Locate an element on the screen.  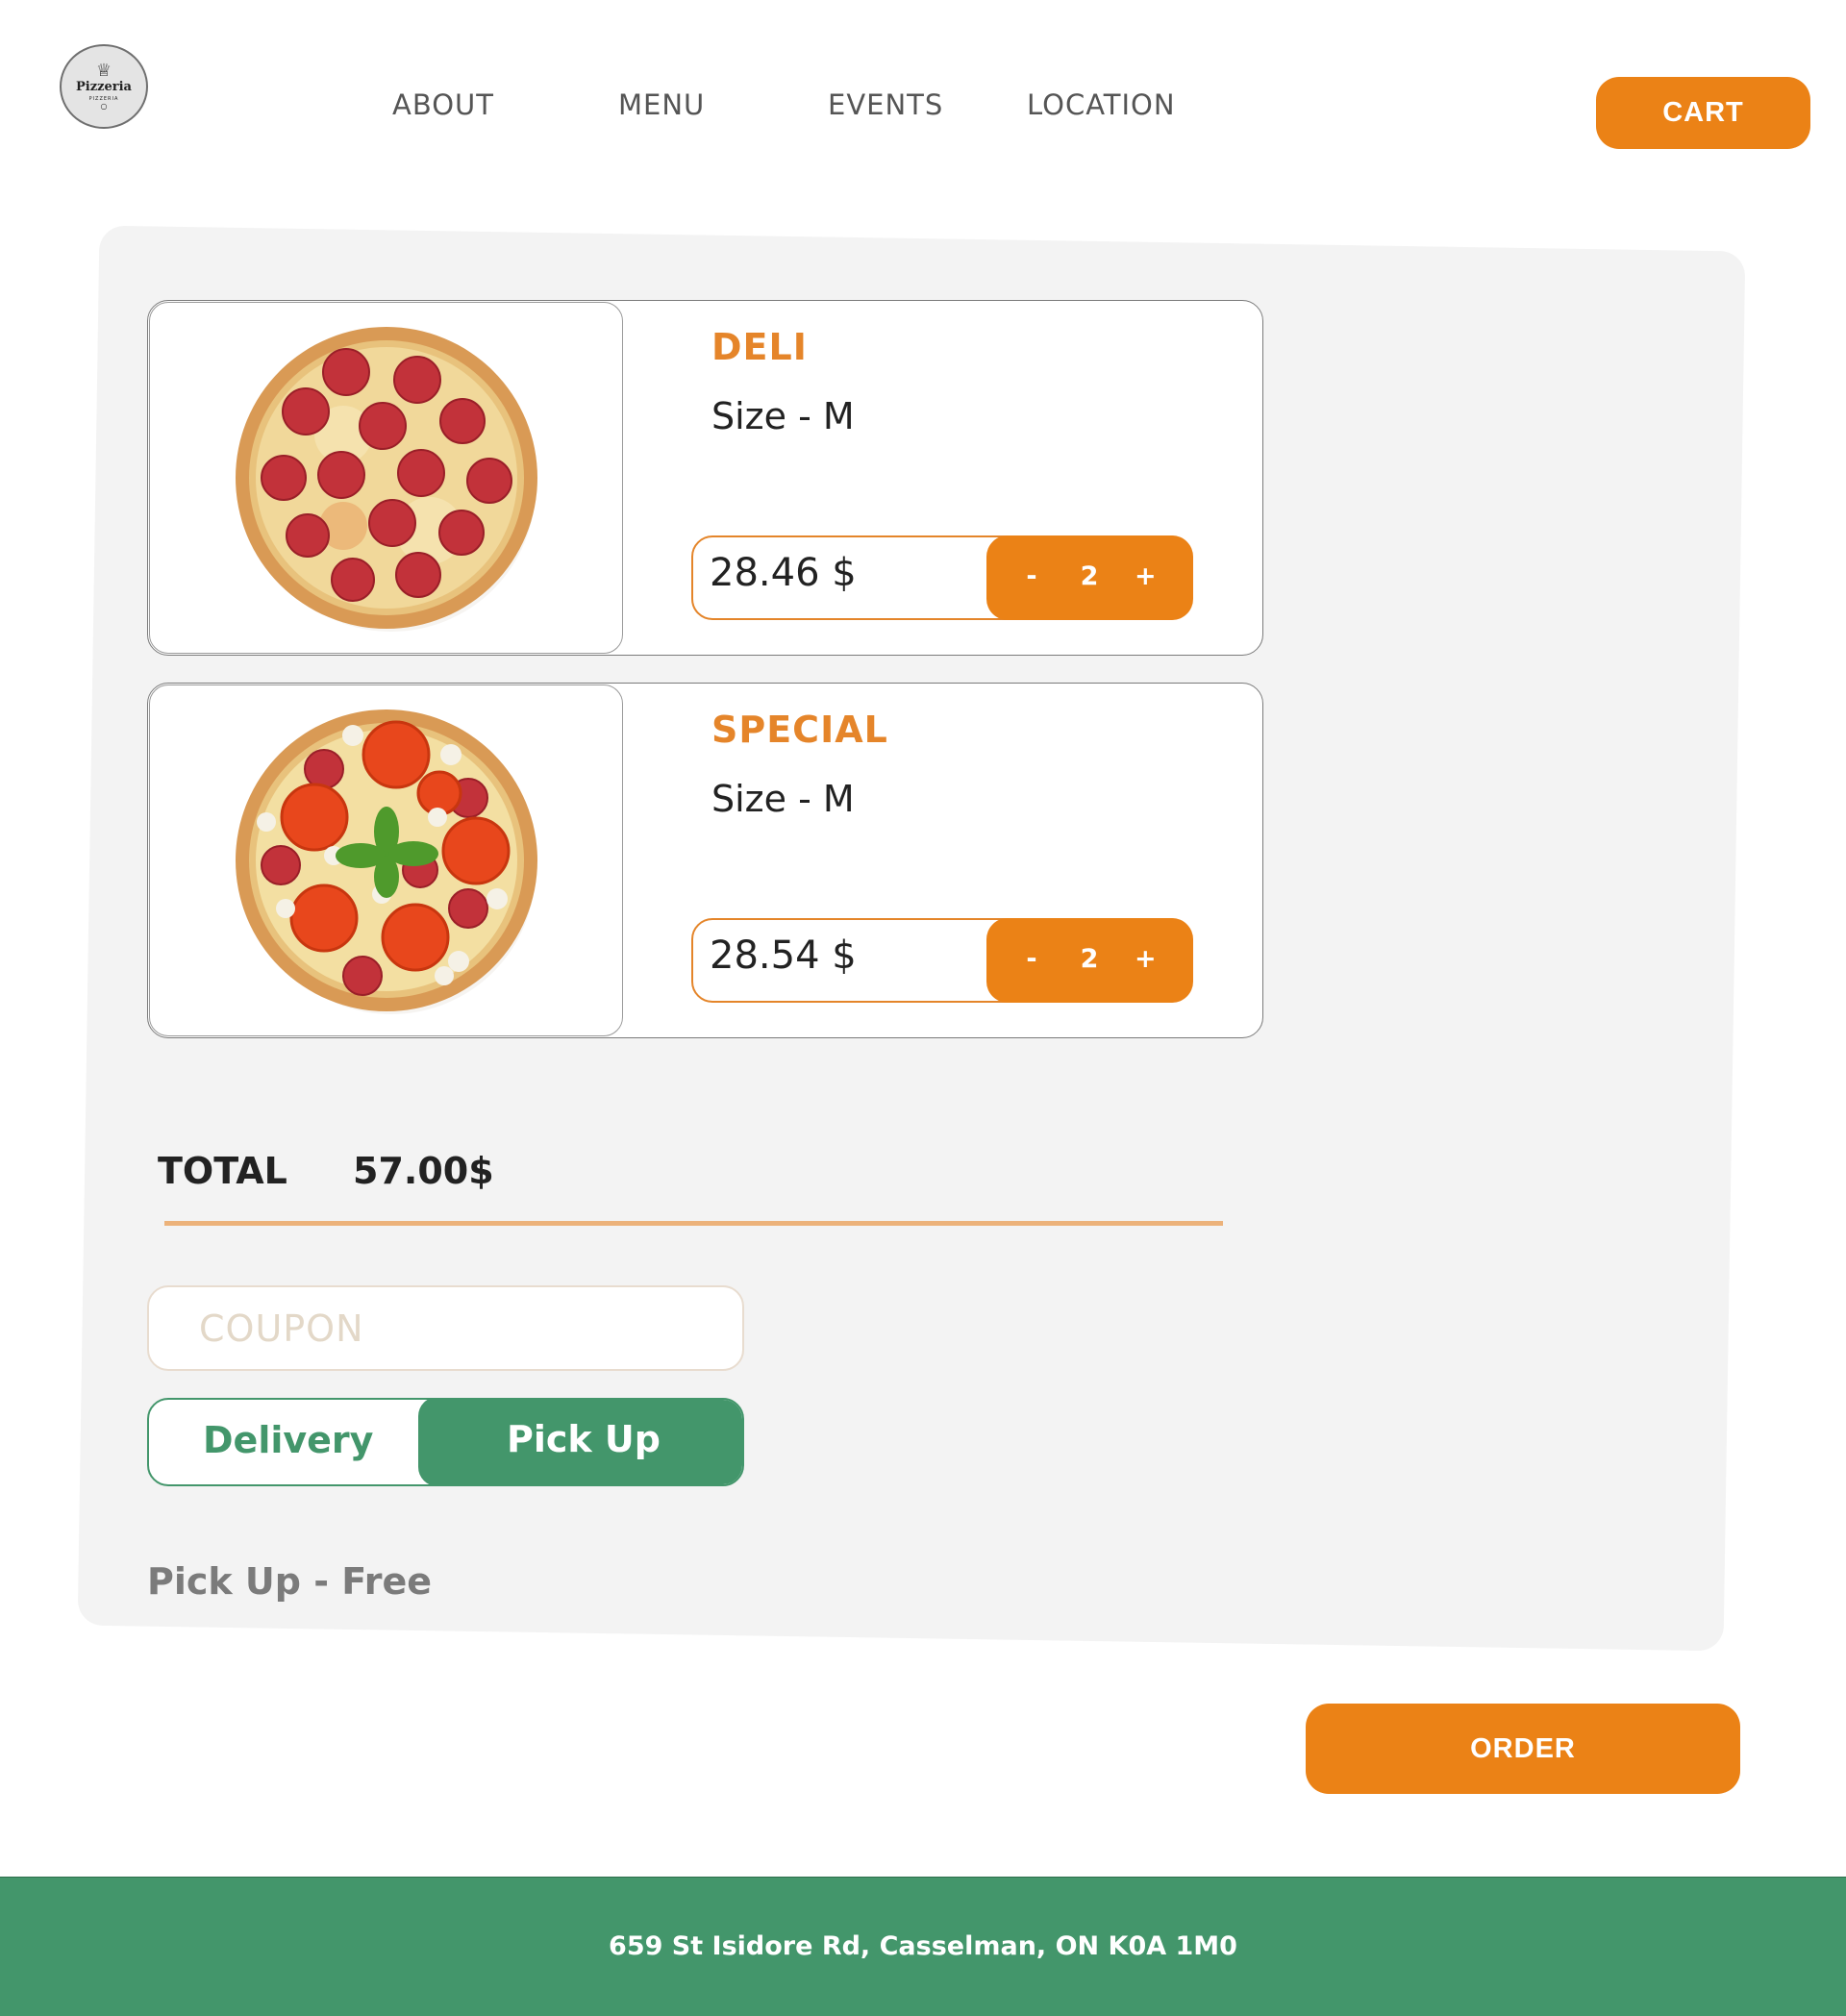
total-divider is located at coordinates (693, 1223).